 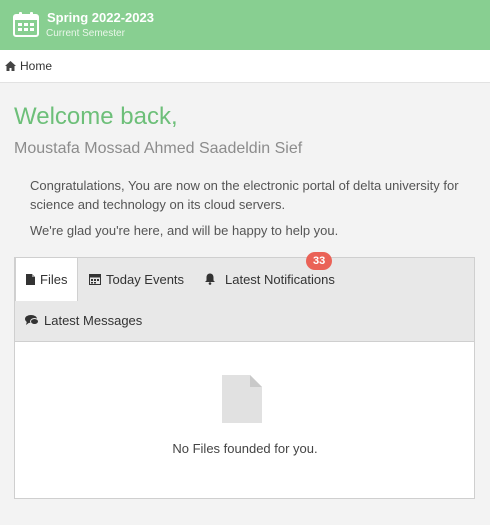 I want to click on tab-latest-messages: Latest Messages, so click(x=83, y=320).